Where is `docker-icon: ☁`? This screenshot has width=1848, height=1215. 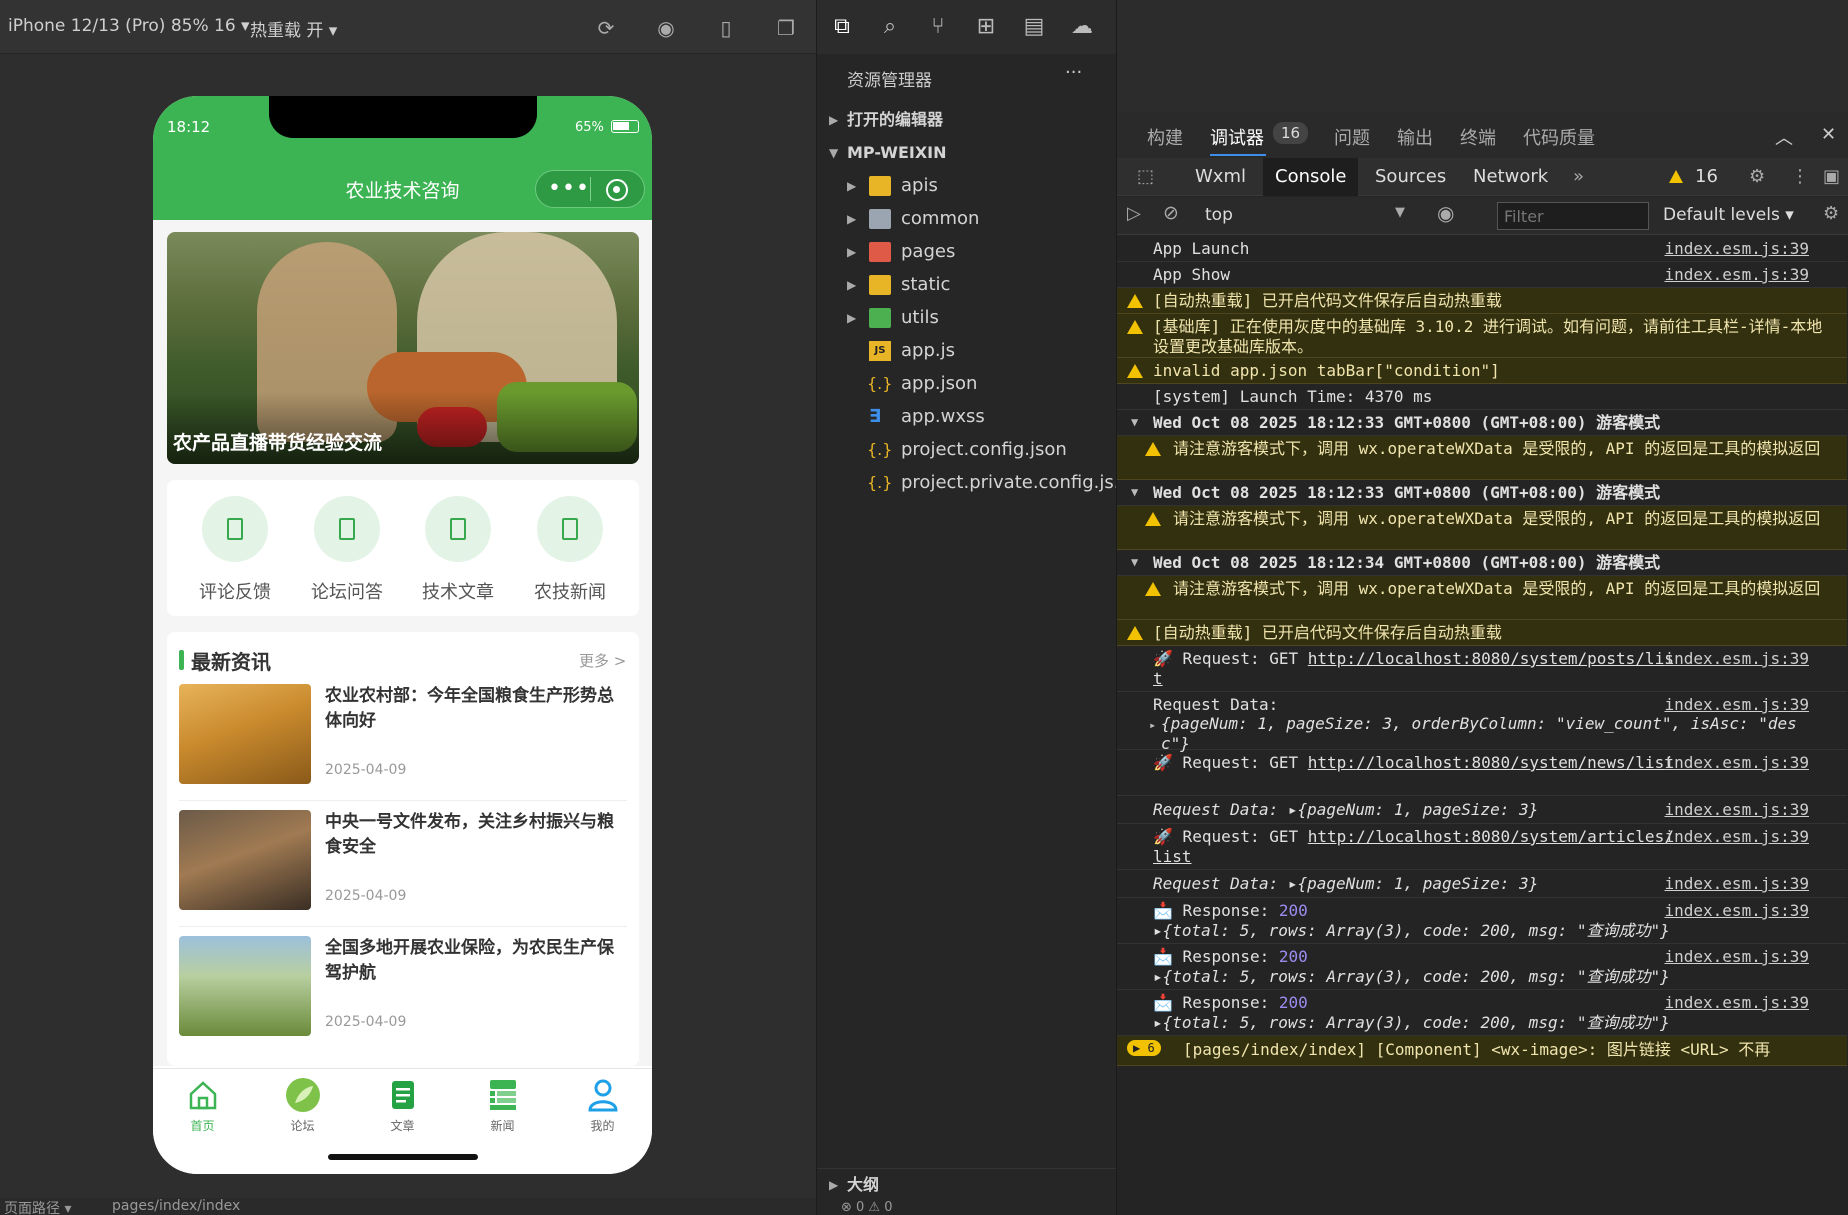
docker-icon: ☁ is located at coordinates (1082, 27).